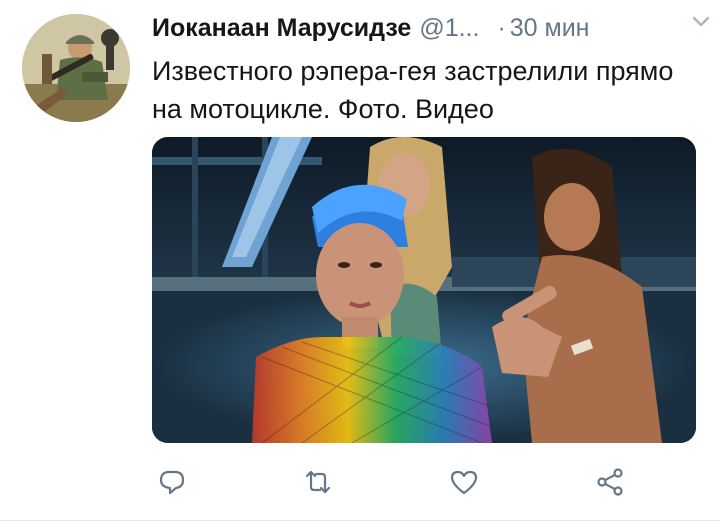  I want to click on author-avatar, so click(76, 68).